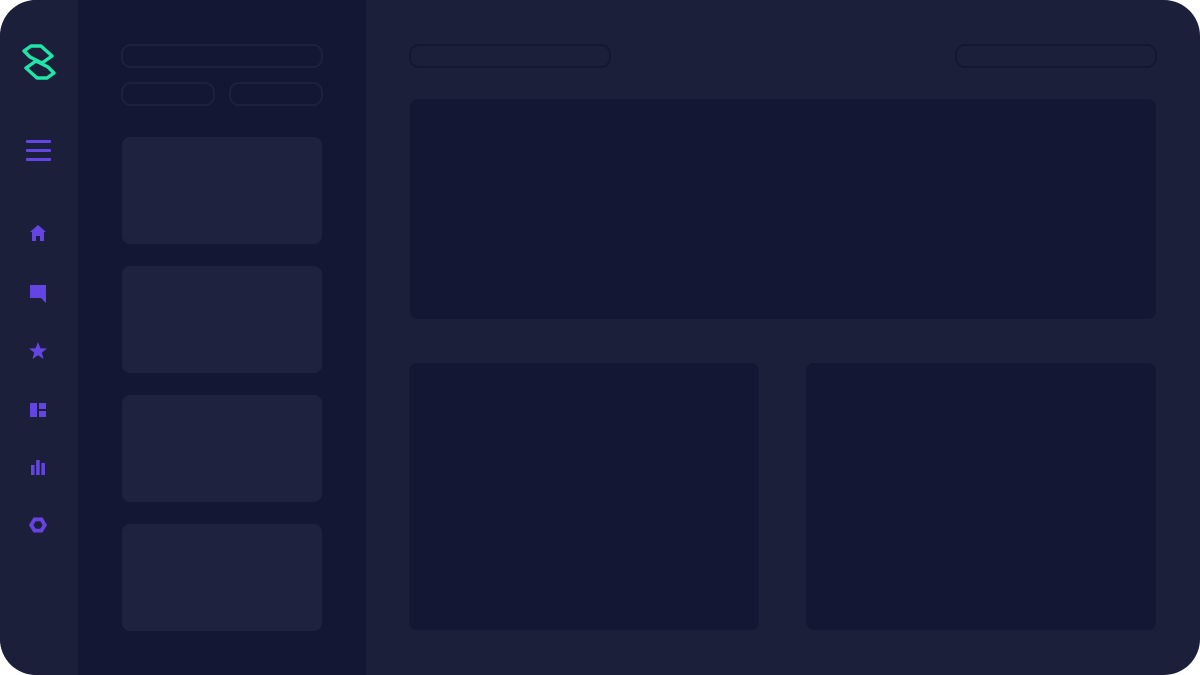 The height and width of the screenshot is (675, 1200). Describe the element at coordinates (981, 496) in the screenshot. I see `content-panel-right` at that location.